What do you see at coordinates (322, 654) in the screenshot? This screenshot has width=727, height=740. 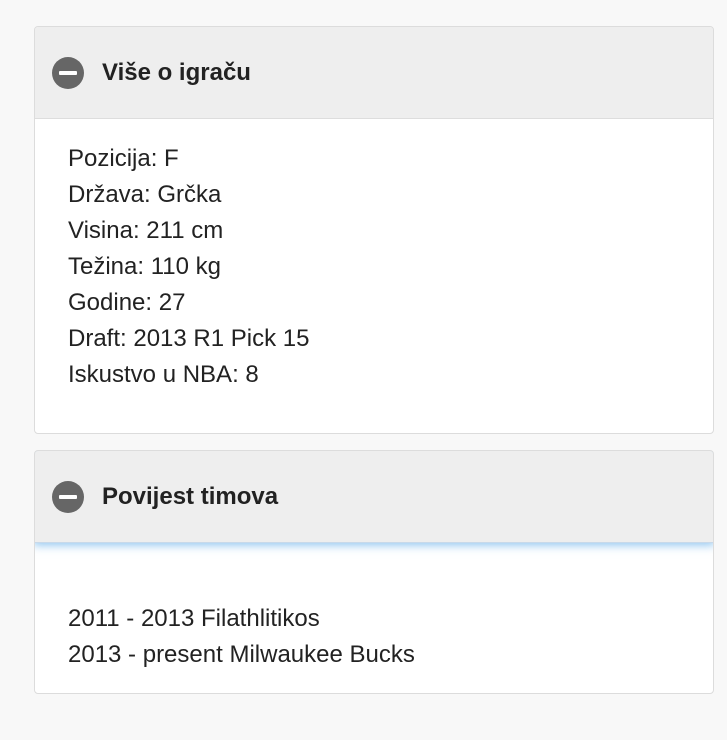 I see `team-name: Milwaukee Bucks` at bounding box center [322, 654].